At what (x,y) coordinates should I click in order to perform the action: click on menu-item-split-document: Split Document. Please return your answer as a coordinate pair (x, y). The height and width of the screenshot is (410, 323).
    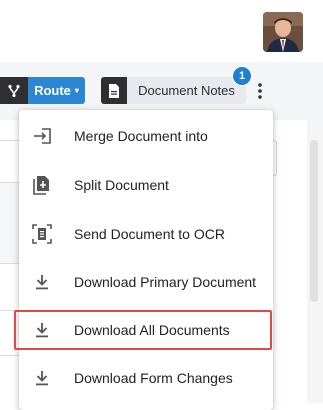
    Looking at the image, I should click on (146, 185).